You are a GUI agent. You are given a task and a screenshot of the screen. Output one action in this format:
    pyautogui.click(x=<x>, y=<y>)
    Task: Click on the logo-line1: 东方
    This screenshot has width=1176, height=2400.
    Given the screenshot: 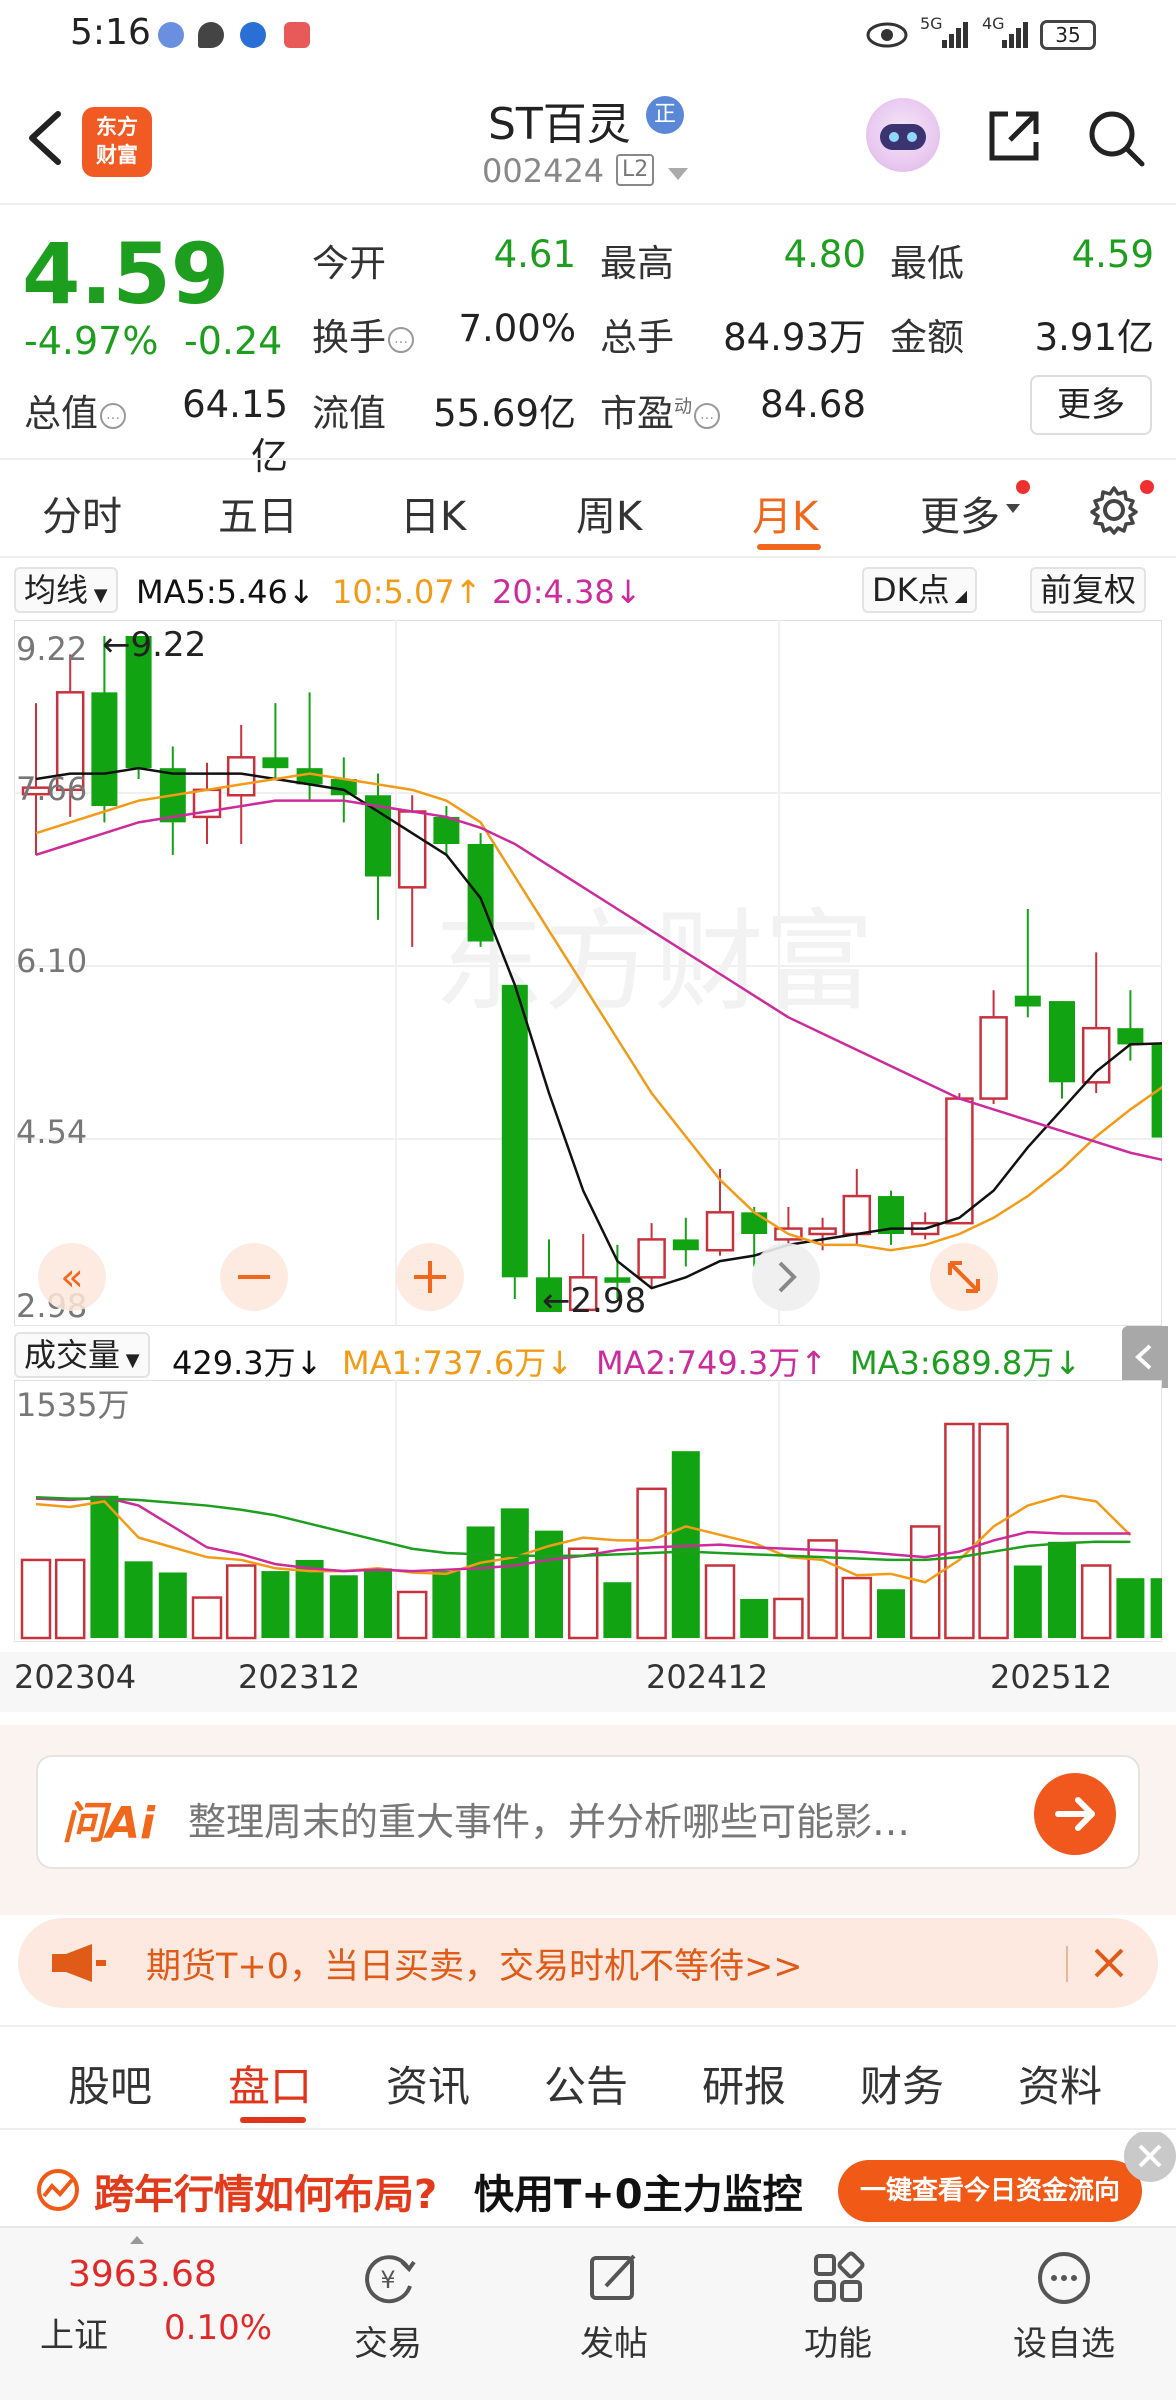 What is the action you would take?
    pyautogui.click(x=117, y=127)
    